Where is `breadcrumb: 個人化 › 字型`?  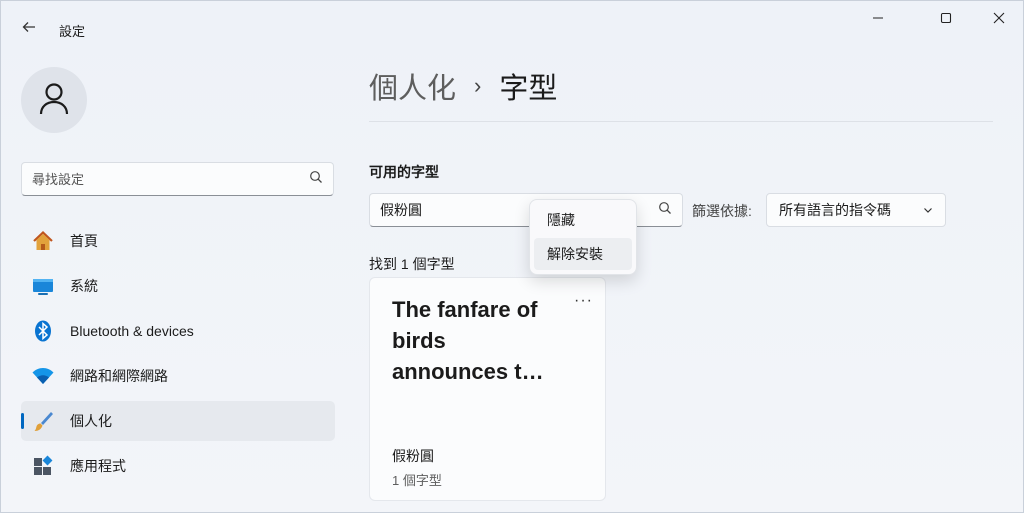 breadcrumb: 個人化 › 字型 is located at coordinates (463, 86).